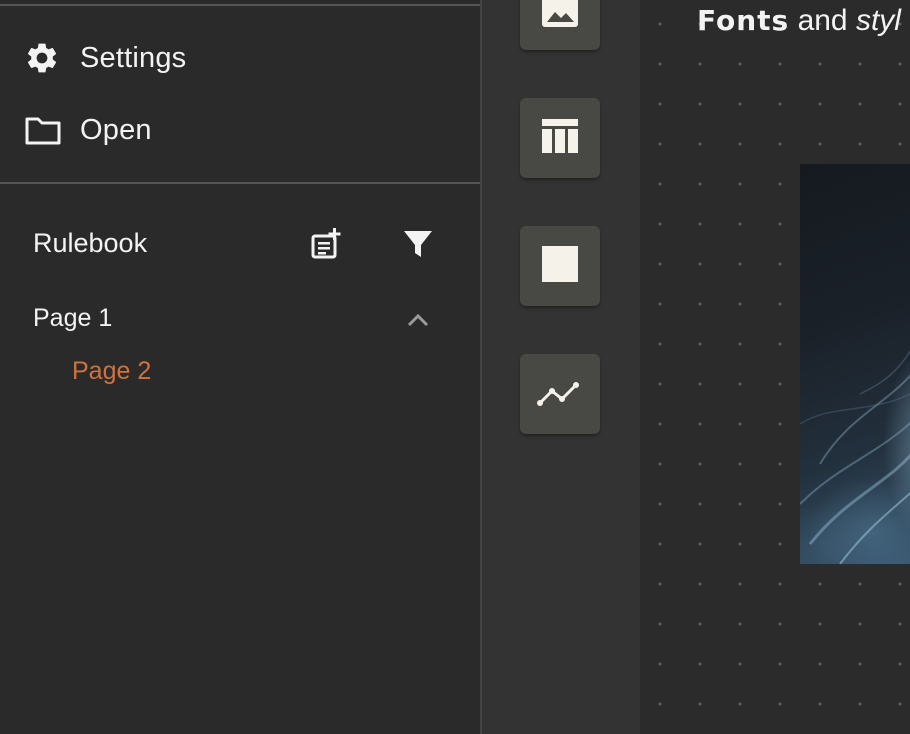 This screenshot has height=734, width=910. I want to click on table-tool-button, so click(560, 138).